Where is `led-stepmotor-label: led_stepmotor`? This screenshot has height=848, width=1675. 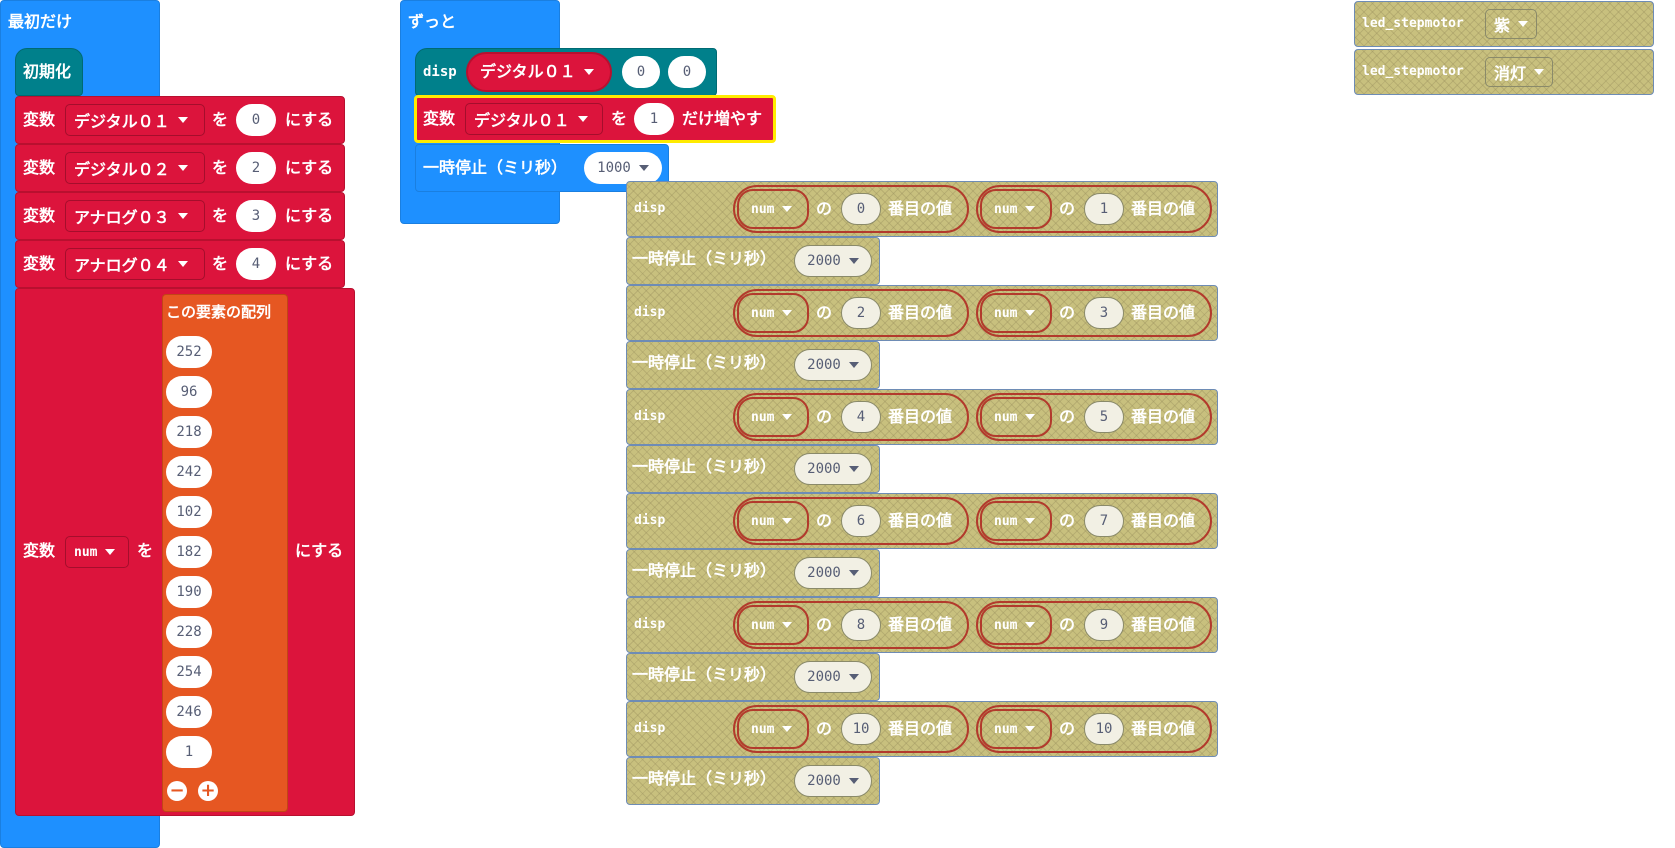 led-stepmotor-label: led_stepmotor is located at coordinates (1413, 71).